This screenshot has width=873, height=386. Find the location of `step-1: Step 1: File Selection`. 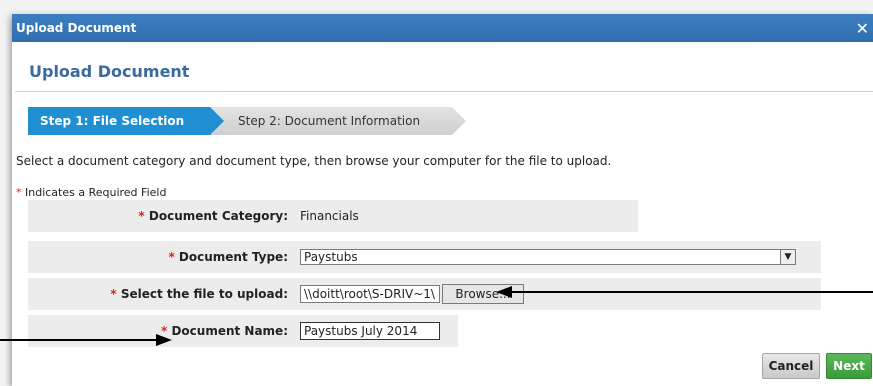

step-1: Step 1: File Selection is located at coordinates (126, 121).